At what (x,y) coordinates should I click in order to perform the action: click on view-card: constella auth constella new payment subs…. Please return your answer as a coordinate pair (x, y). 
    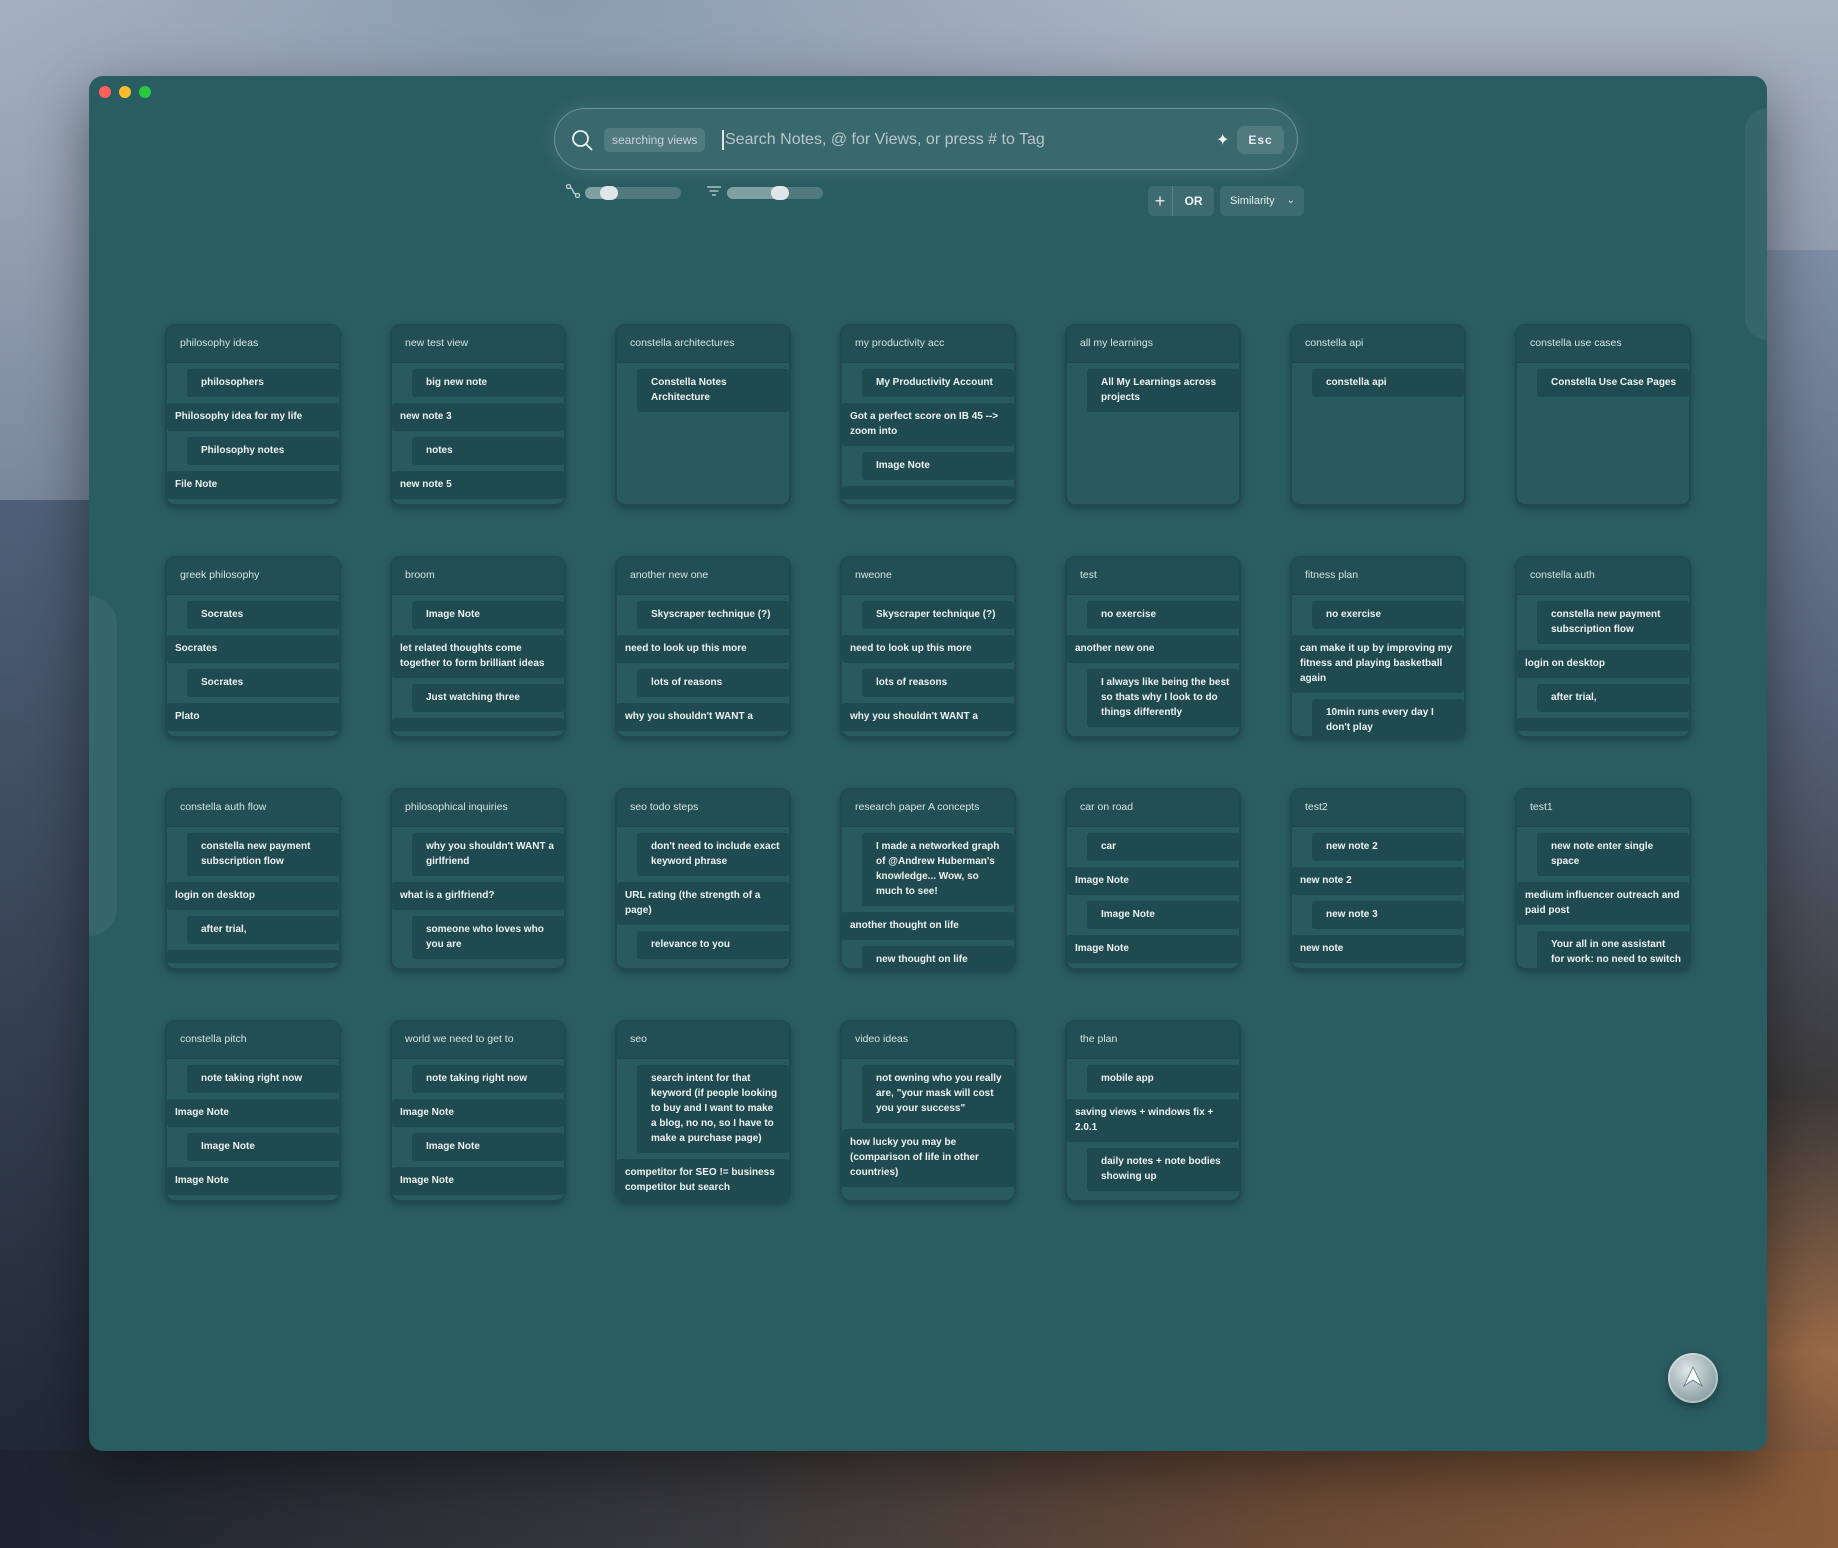
    Looking at the image, I should click on (1603, 647).